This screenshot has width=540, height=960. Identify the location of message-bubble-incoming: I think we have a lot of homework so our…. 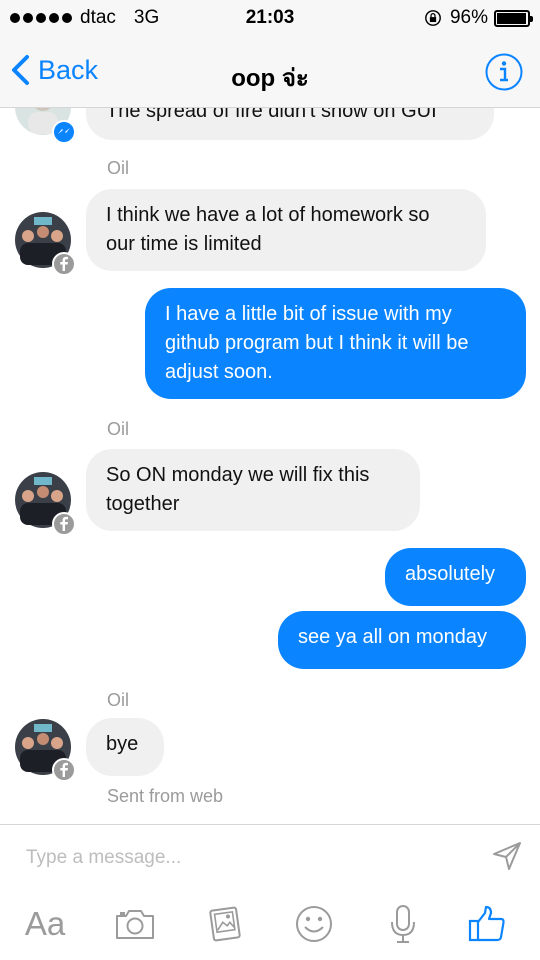
(286, 230).